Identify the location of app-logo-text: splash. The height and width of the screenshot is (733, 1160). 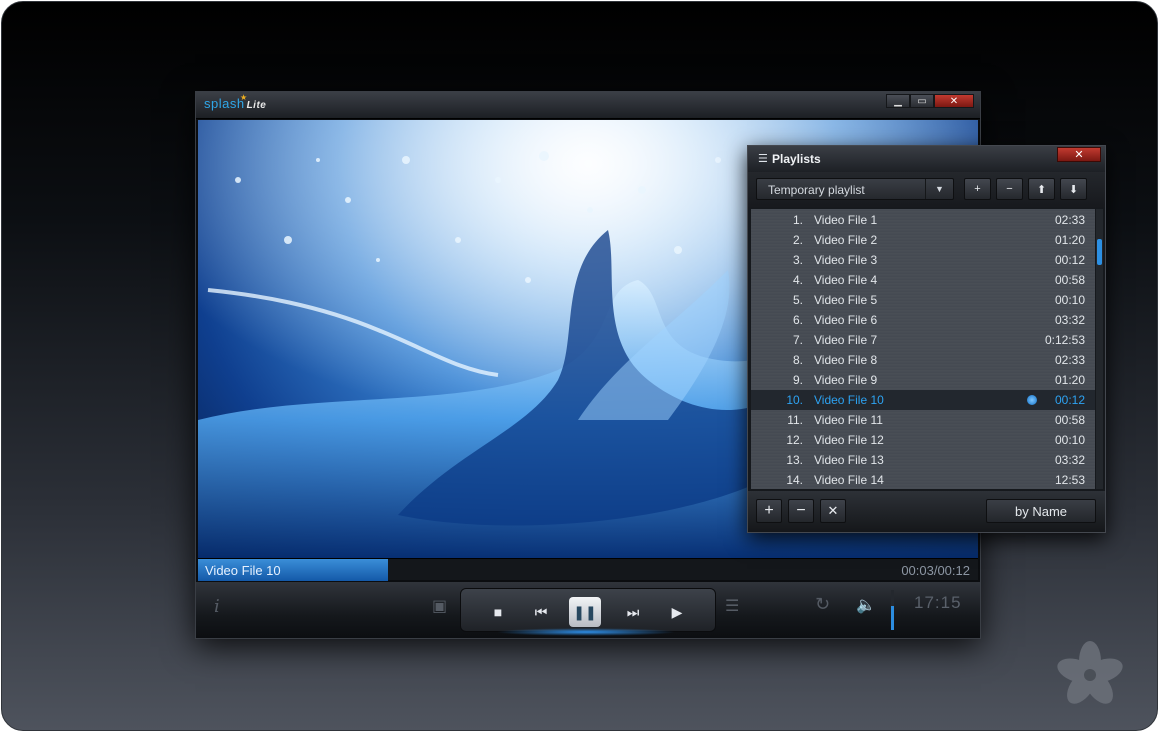
(224, 103).